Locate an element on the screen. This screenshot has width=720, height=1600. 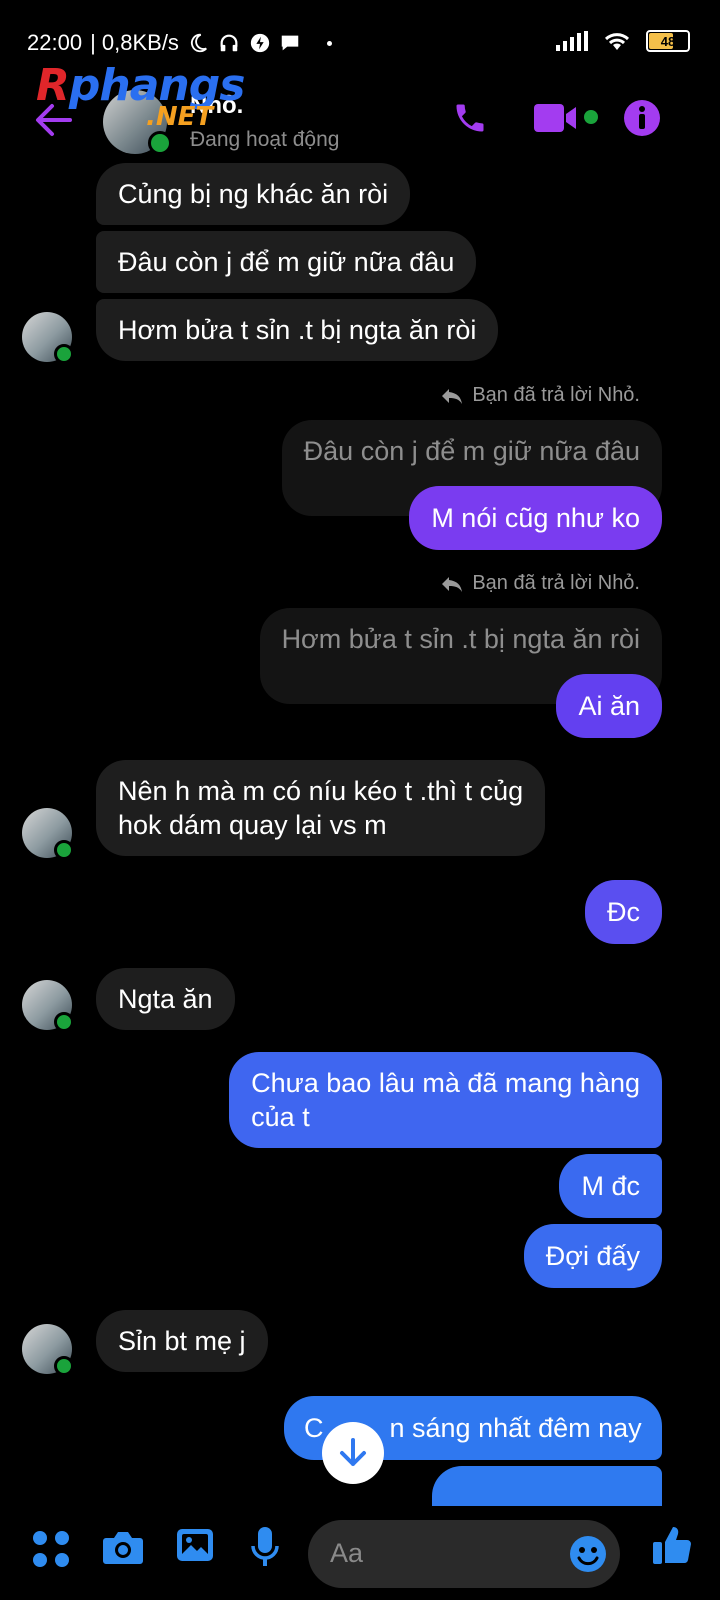
battery-icon: 48 is located at coordinates (668, 41).